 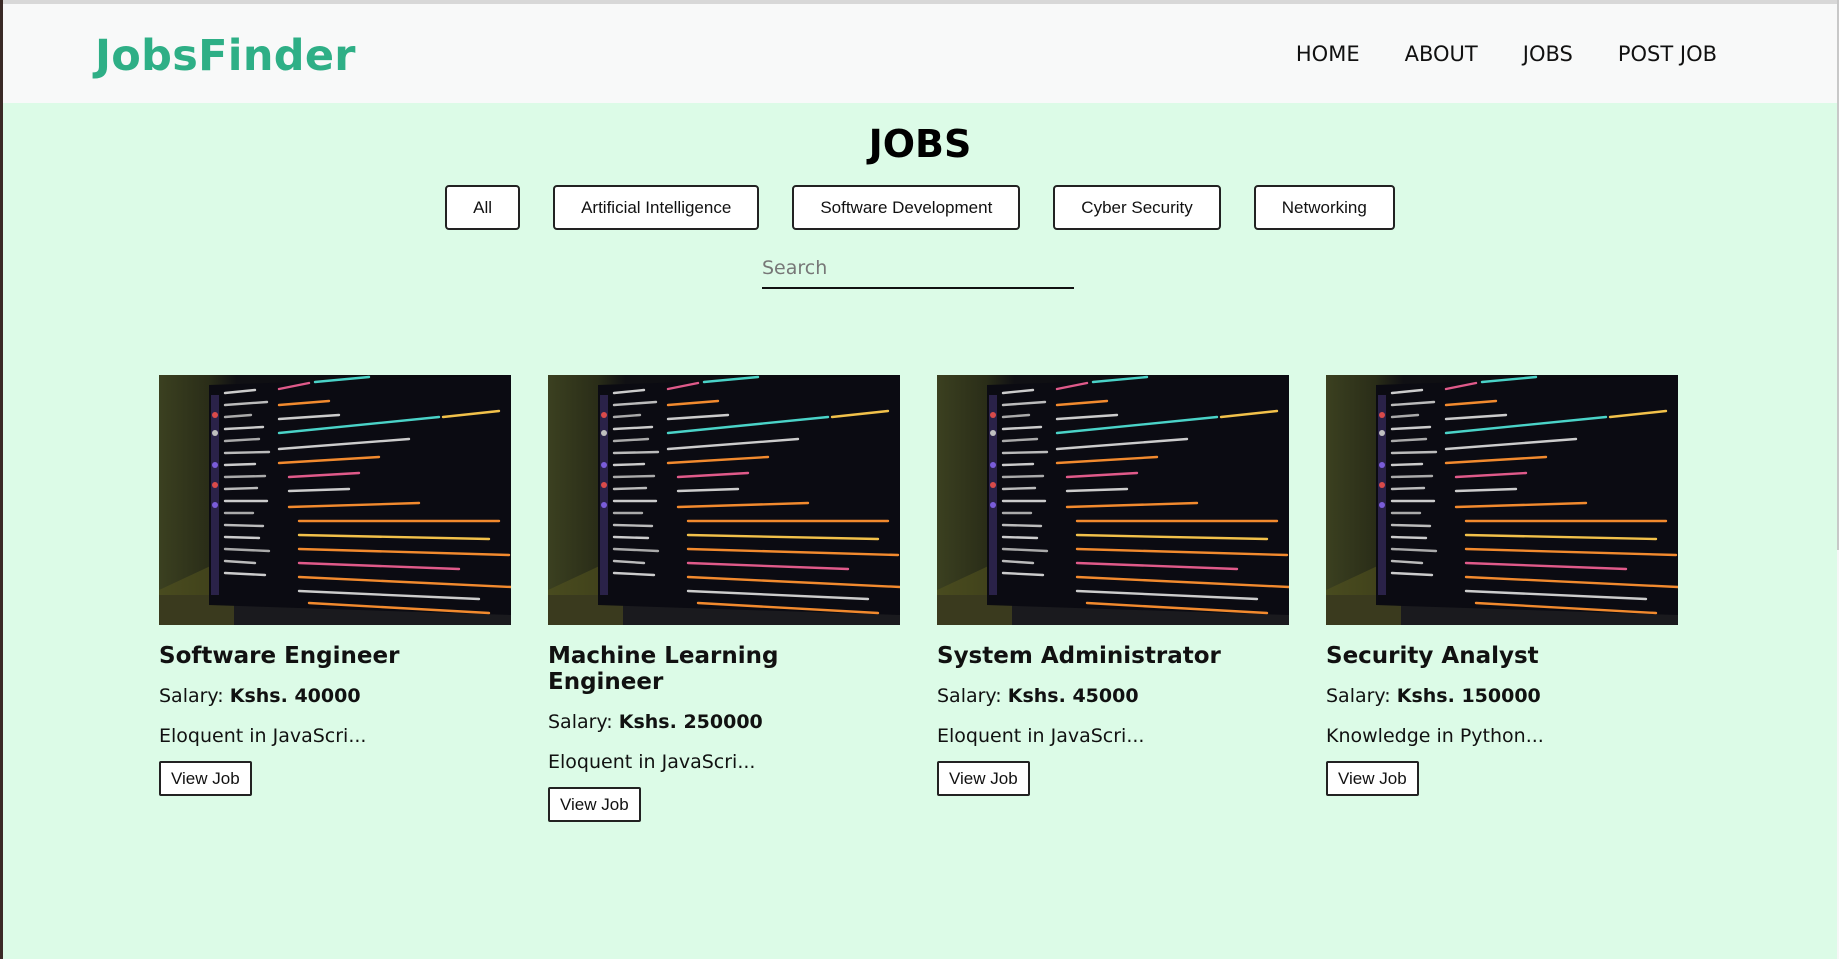 I want to click on salary-value: Kshs. 45000, so click(x=1073, y=696).